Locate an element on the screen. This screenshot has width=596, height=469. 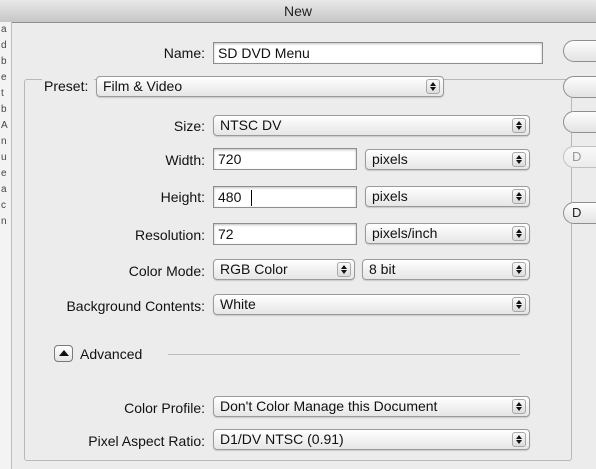
advanced-divider is located at coordinates (344, 354).